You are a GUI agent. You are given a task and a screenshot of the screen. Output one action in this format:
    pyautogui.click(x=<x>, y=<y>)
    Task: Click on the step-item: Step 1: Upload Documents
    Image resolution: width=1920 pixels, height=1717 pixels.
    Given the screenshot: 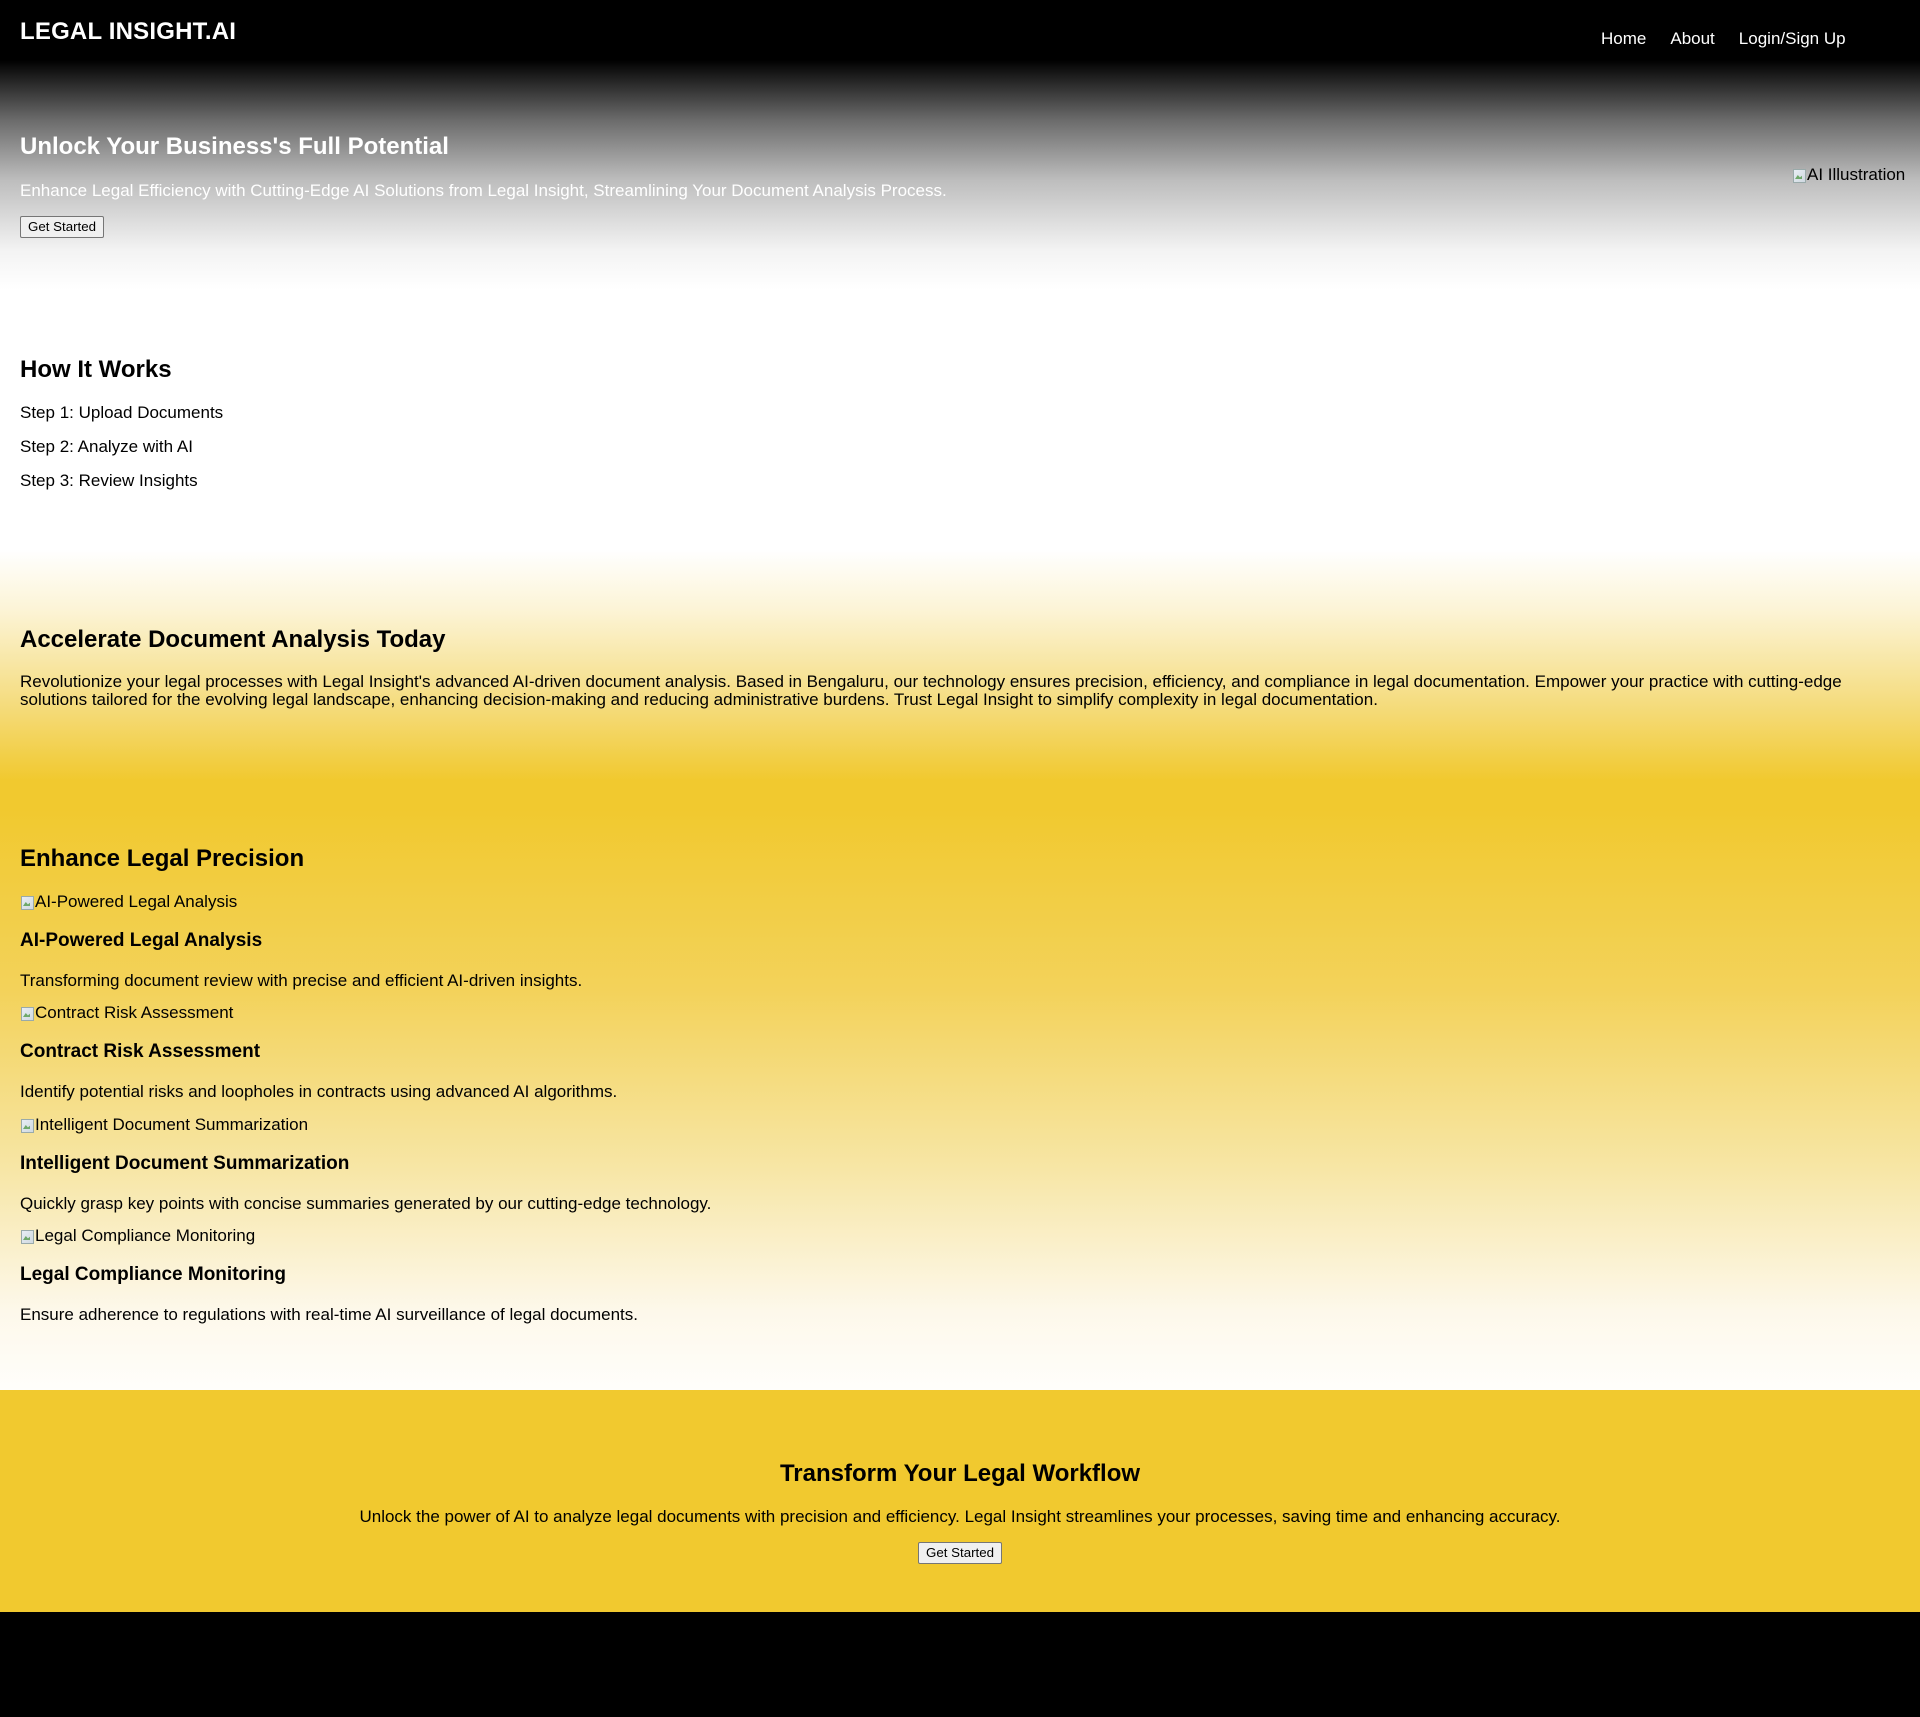 What is the action you would take?
    pyautogui.click(x=122, y=412)
    